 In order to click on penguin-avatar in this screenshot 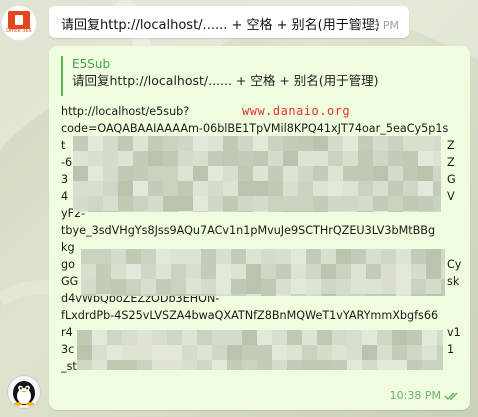, I will do `click(24, 392)`.